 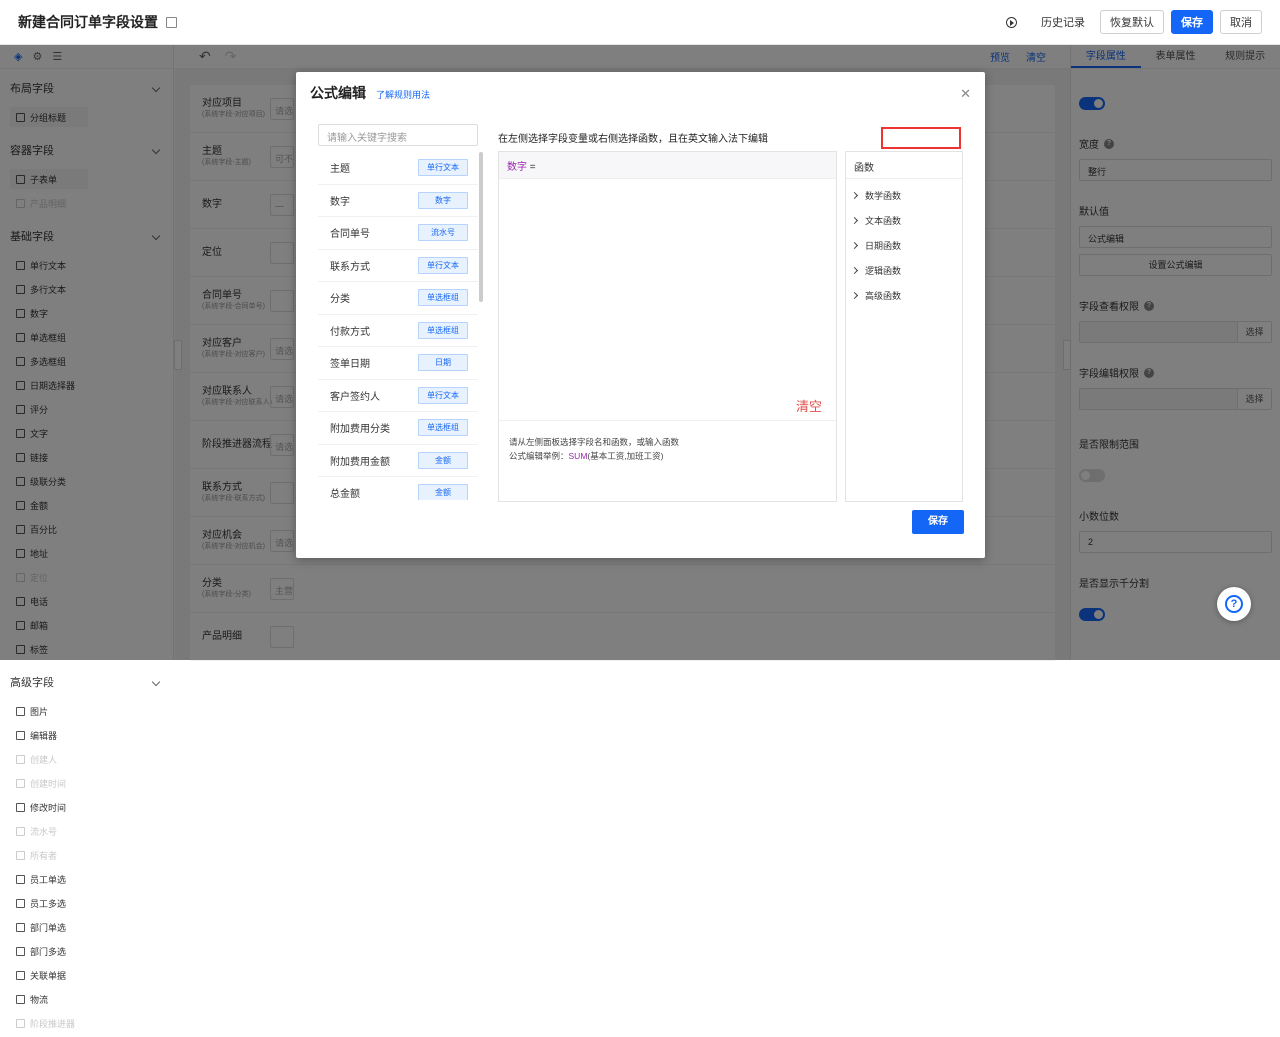 I want to click on field-type-label: 部门单选, so click(x=48, y=927).